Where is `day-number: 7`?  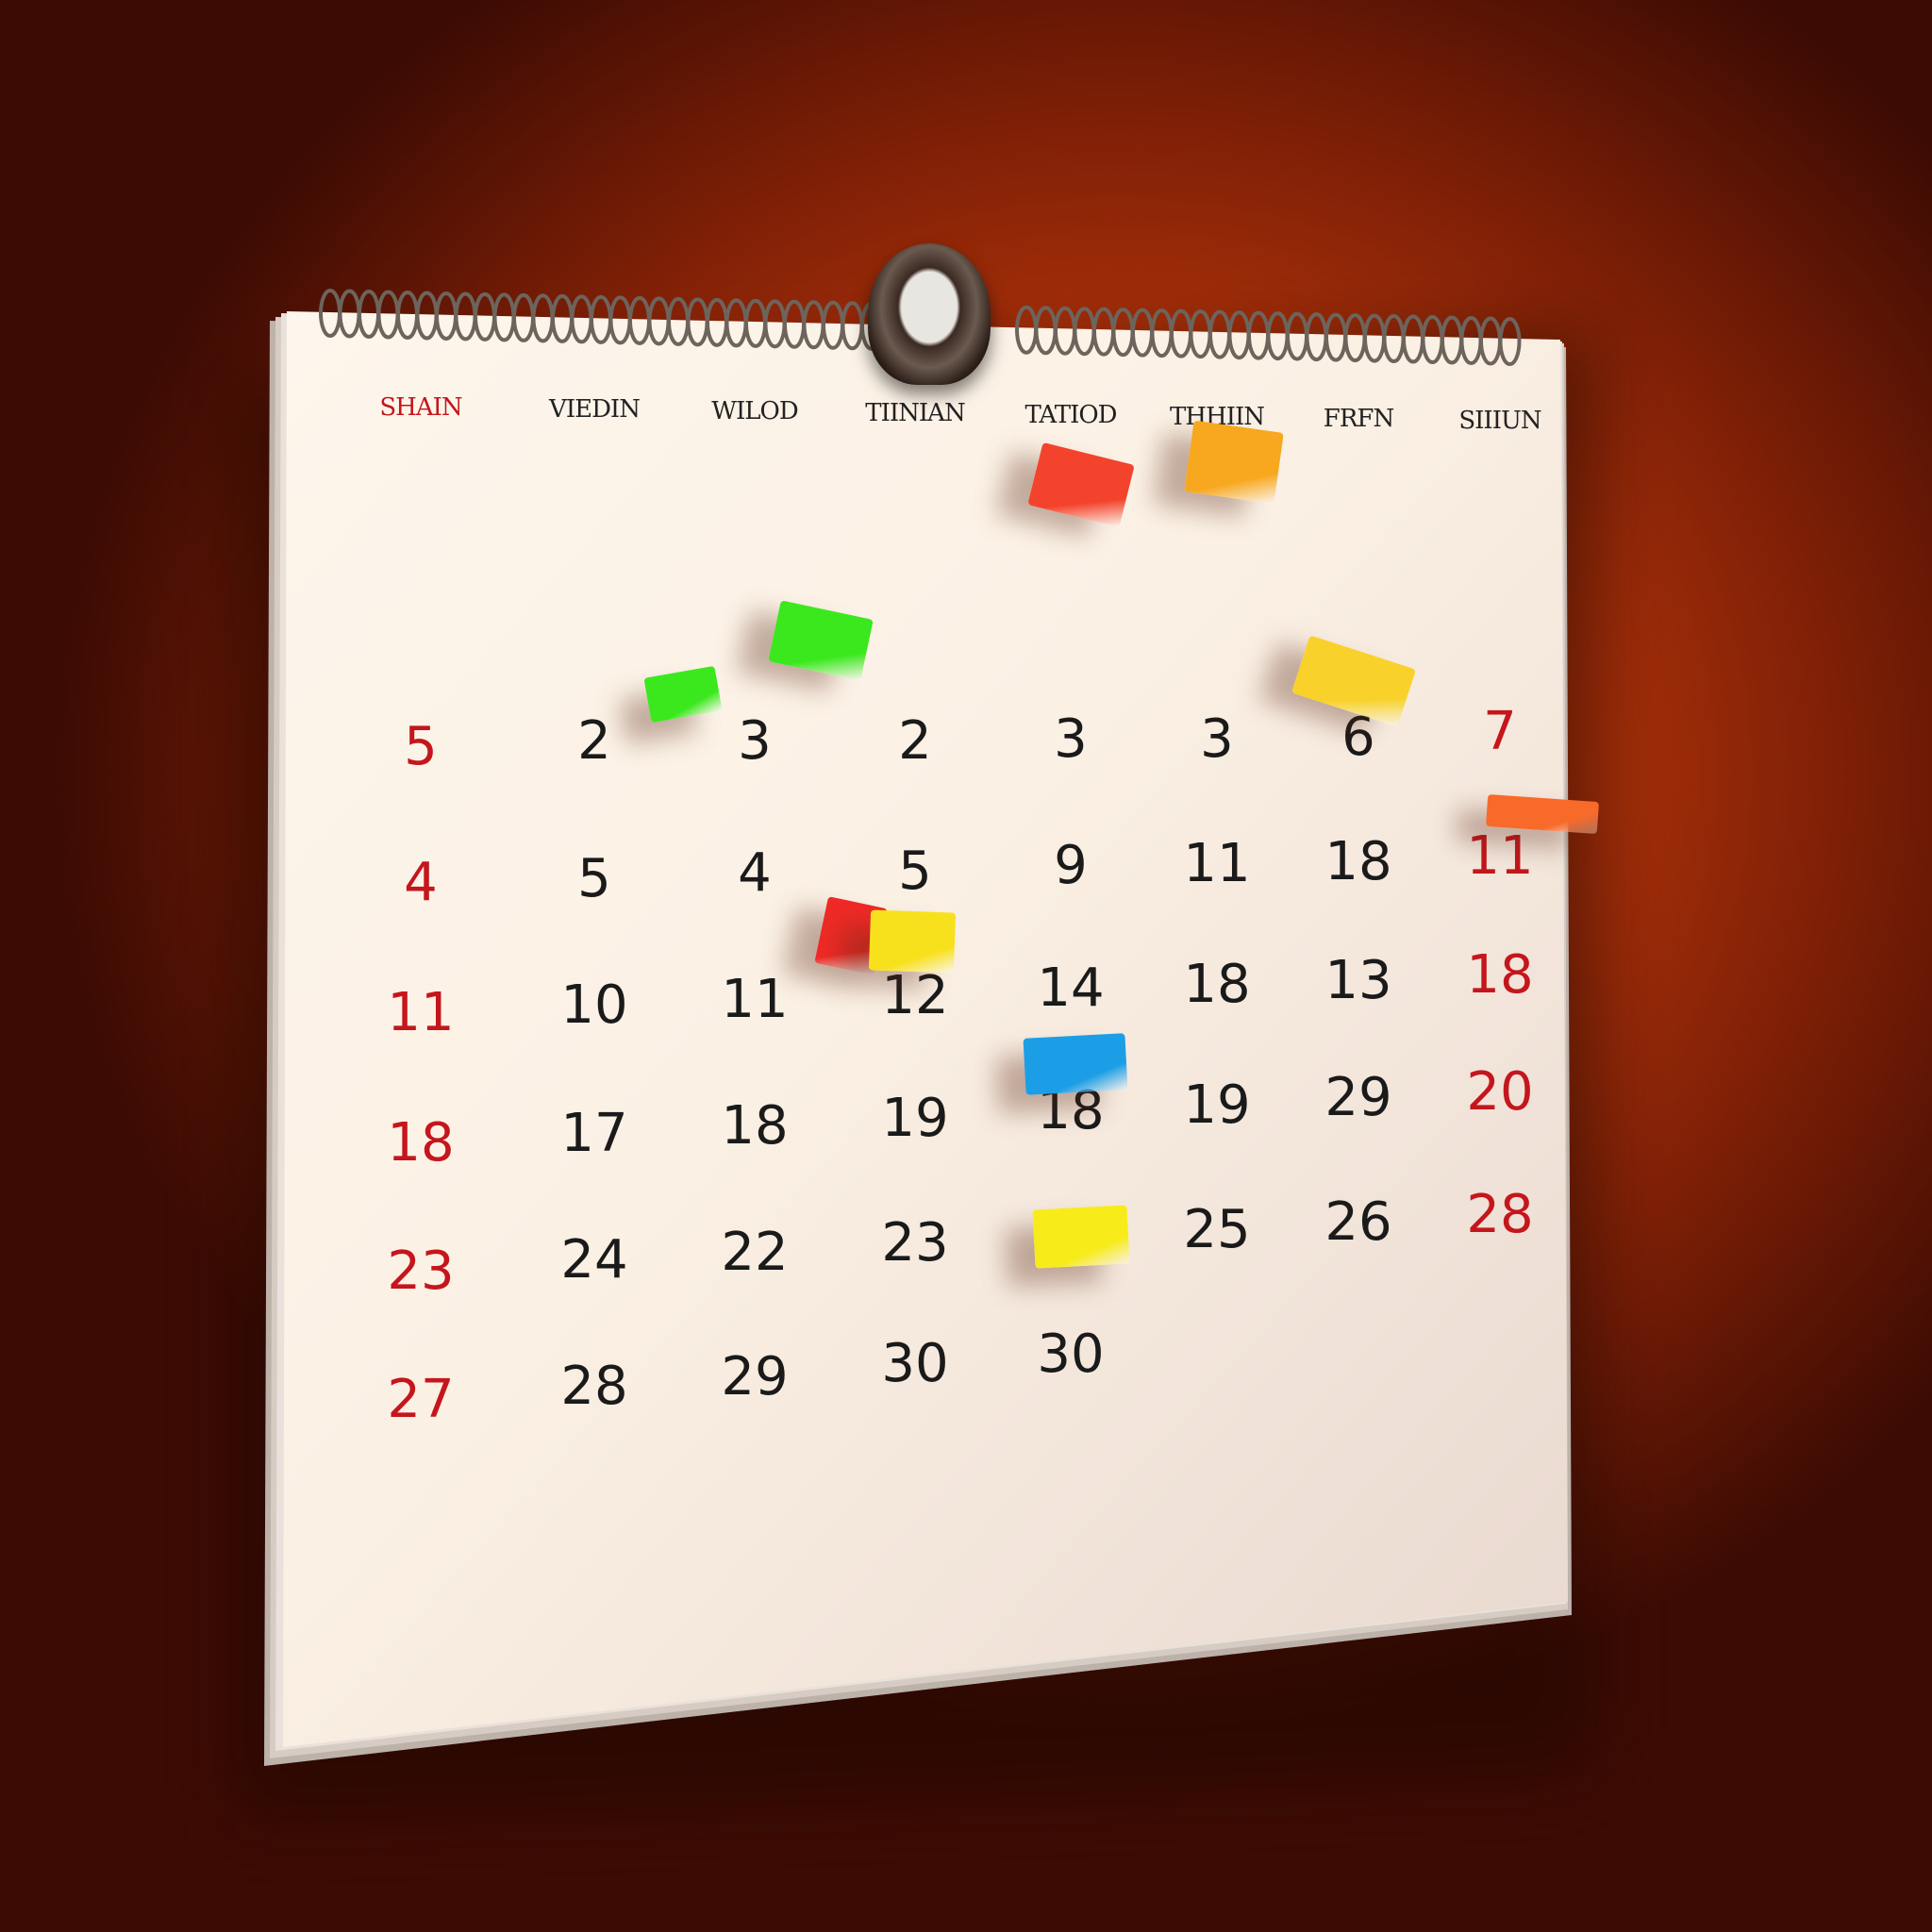 day-number: 7 is located at coordinates (1500, 731).